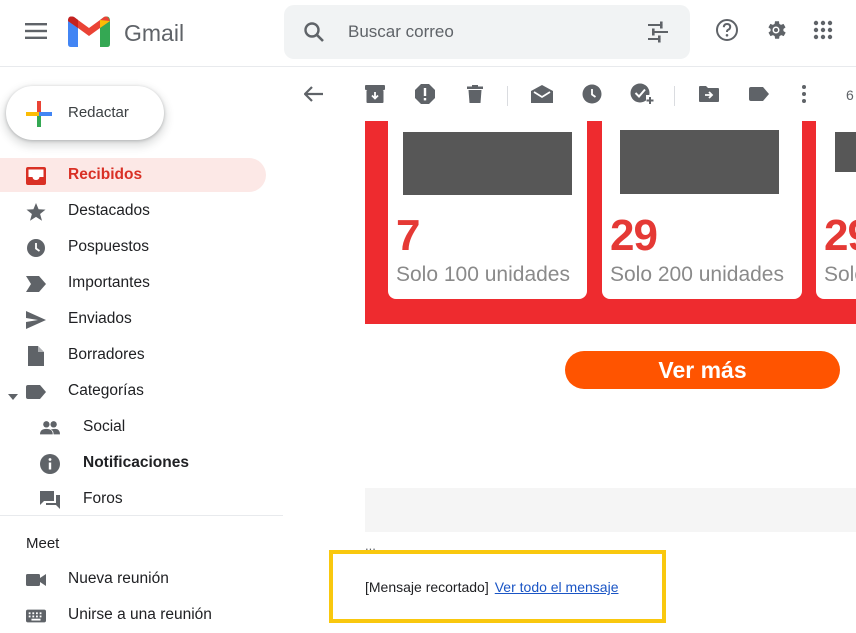 The height and width of the screenshot is (633, 856). What do you see at coordinates (133, 319) in the screenshot?
I see `sidebar-item-enviados: Enviados` at bounding box center [133, 319].